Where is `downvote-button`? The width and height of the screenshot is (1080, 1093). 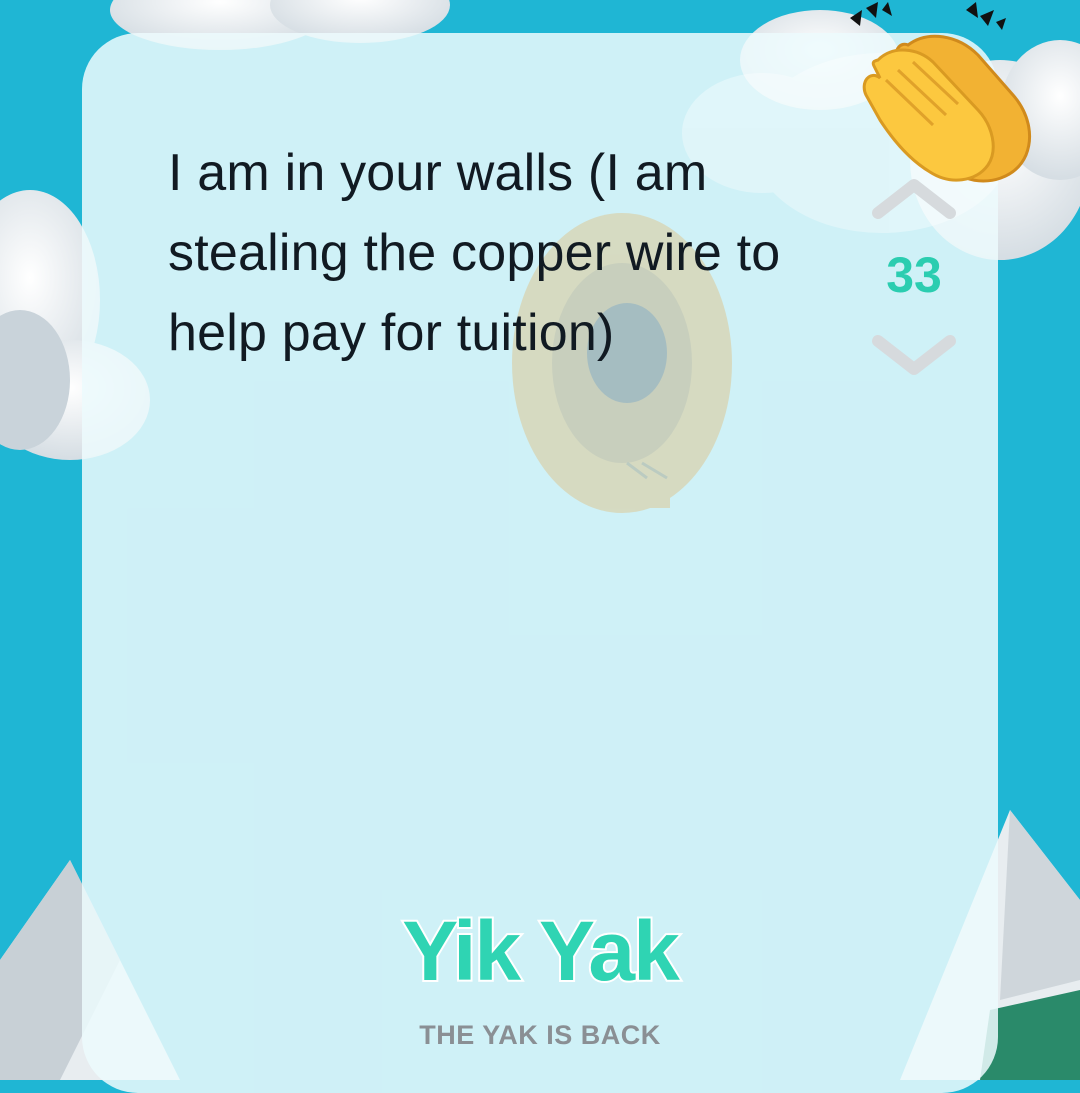
downvote-button is located at coordinates (914, 356).